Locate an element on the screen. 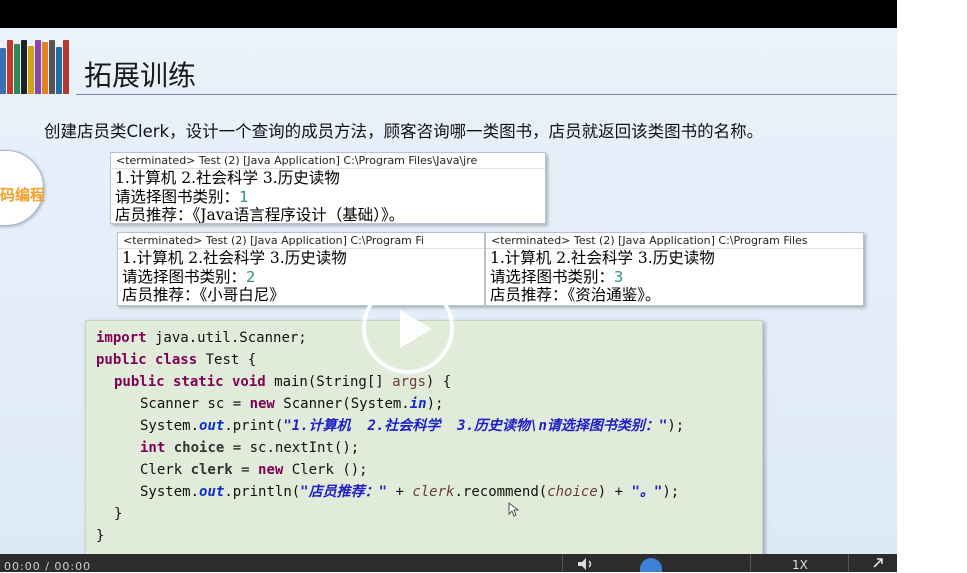 This screenshot has width=967, height=573. console-prompt: 请选择图书类别：2 is located at coordinates (189, 276).